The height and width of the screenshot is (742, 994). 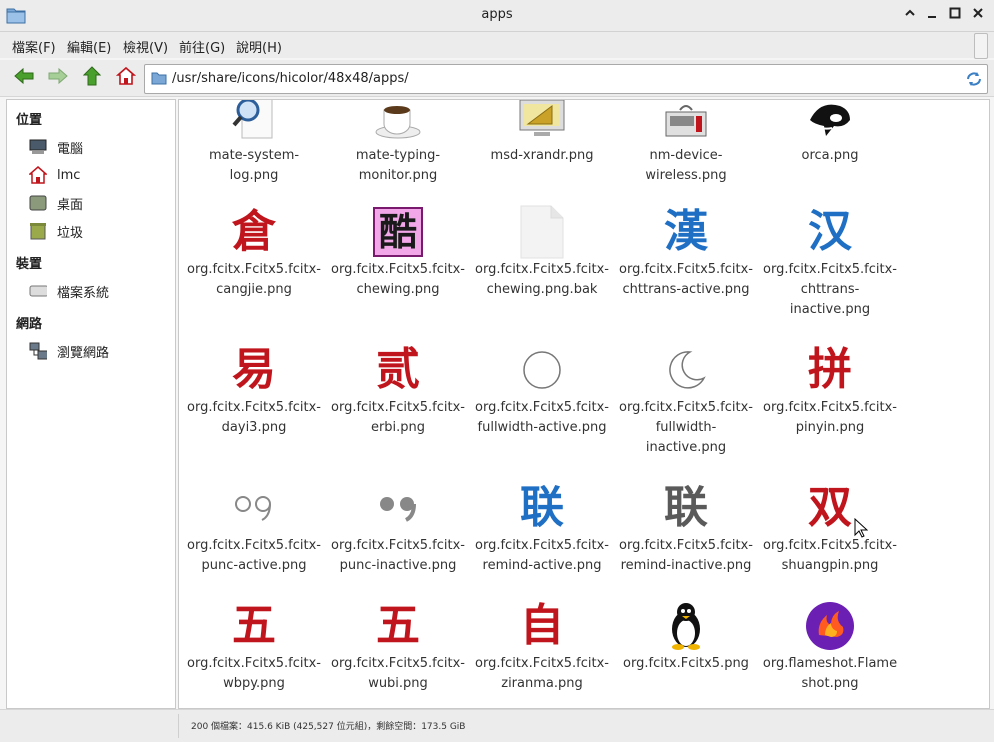 What do you see at coordinates (398, 232) in the screenshot?
I see `chewing-icon: 酷` at bounding box center [398, 232].